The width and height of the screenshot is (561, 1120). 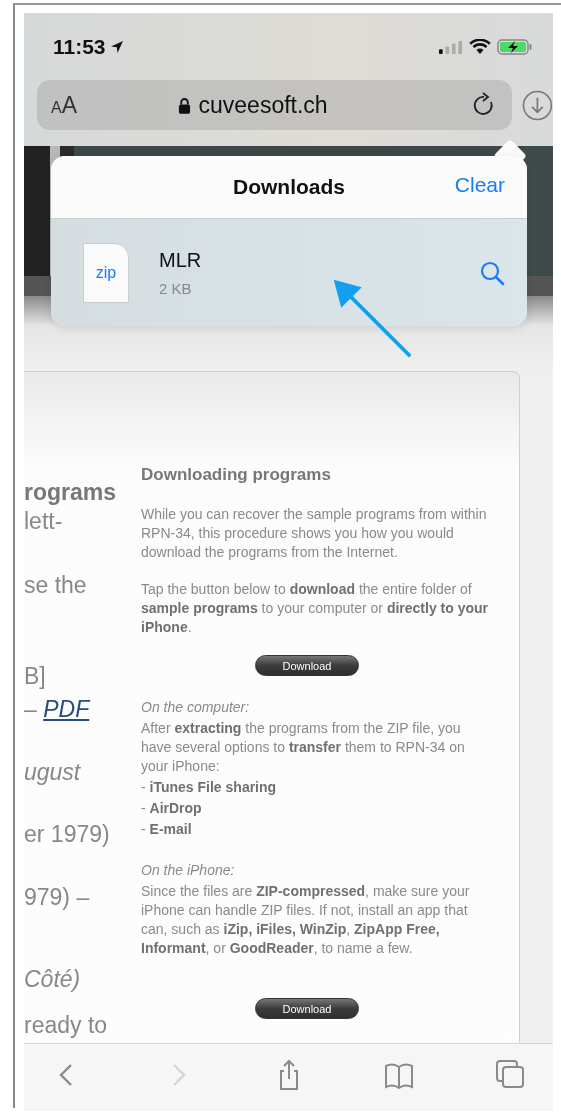 I want to click on location-arrow-icon, so click(x=116, y=47).